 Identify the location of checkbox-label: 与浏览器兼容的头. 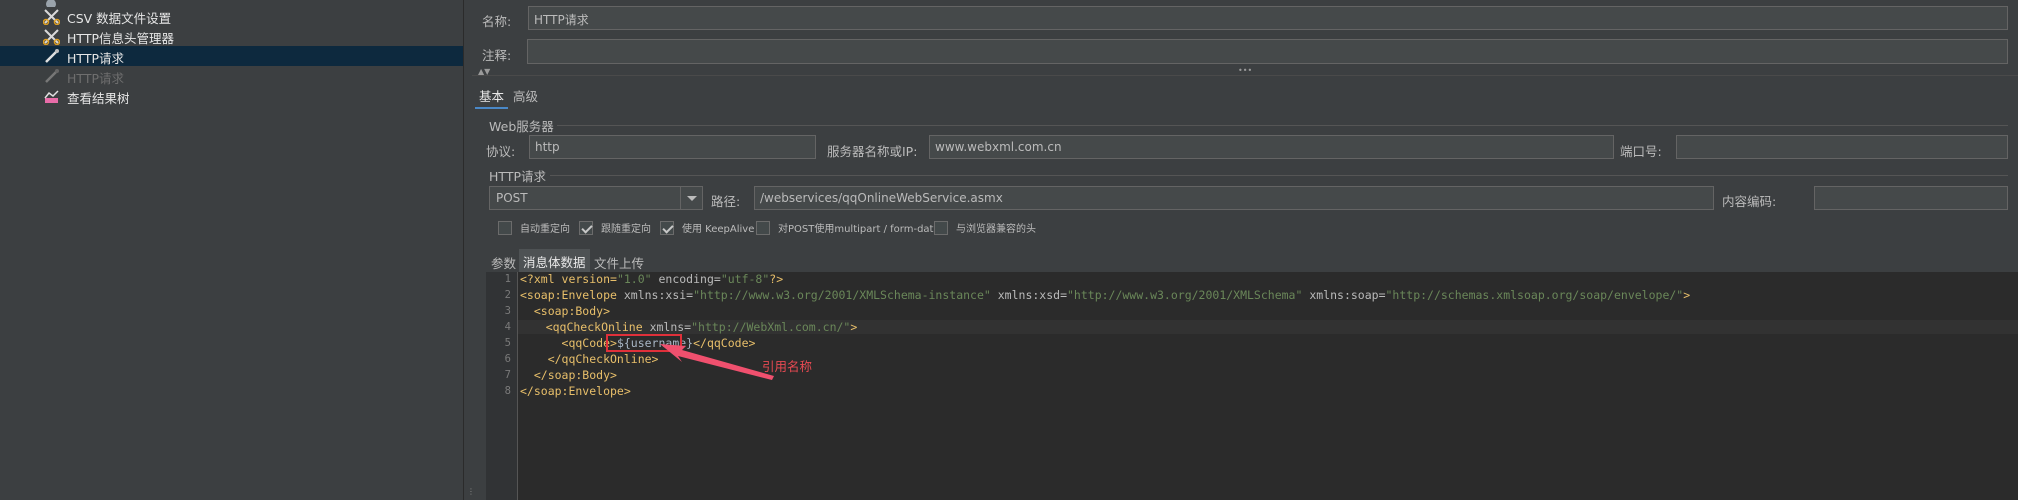
(996, 229).